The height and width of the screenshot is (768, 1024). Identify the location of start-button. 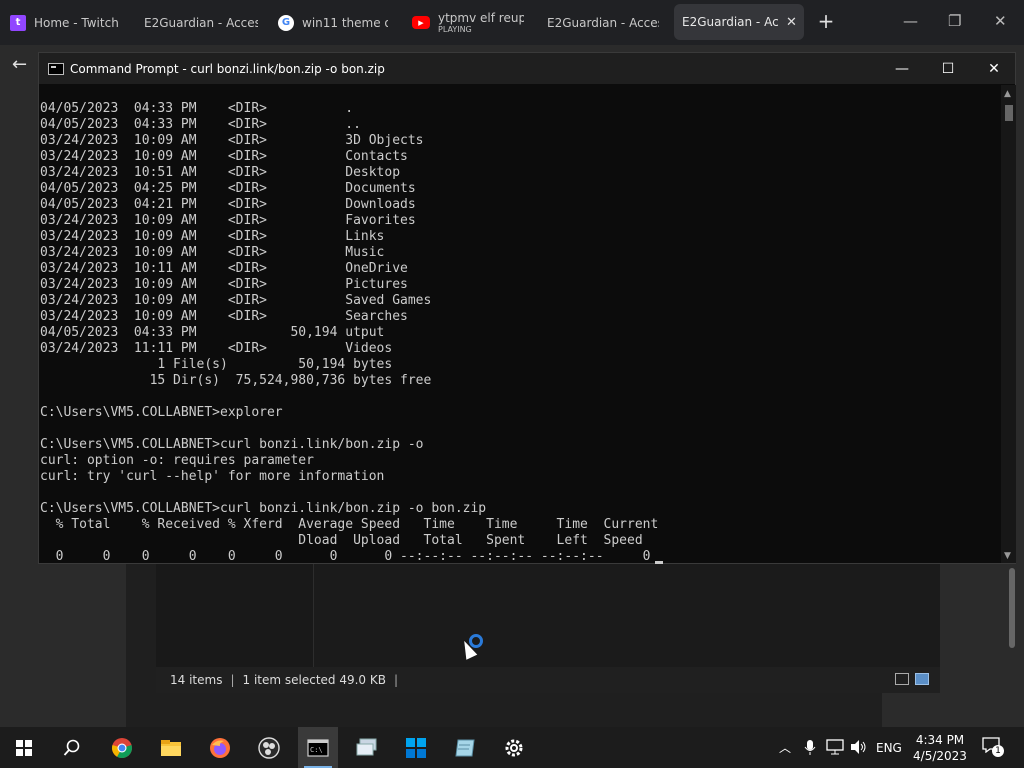
(24, 747).